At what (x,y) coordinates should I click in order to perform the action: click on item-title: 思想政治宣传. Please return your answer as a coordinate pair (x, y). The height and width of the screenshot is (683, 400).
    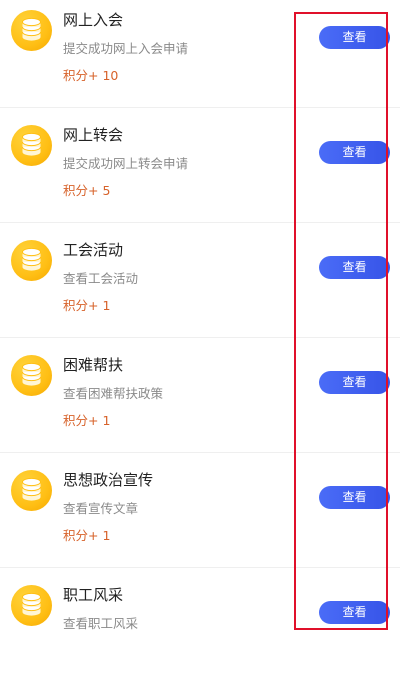
    Looking at the image, I should click on (108, 480).